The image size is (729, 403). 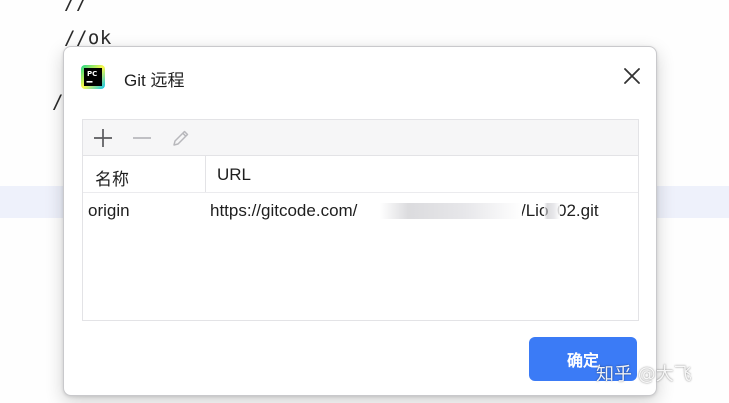 I want to click on watermark: 知乎 @大飞, so click(x=644, y=374).